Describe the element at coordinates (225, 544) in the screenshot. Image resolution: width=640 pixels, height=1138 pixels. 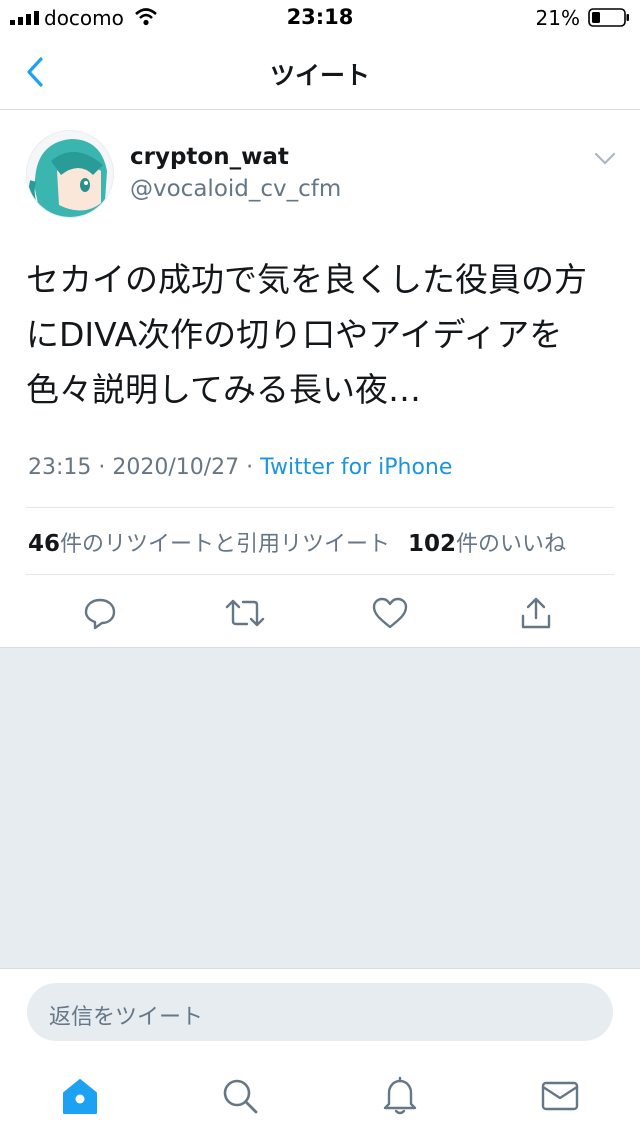
I see `retweet-label: 件のリツイートと引用リツイート` at that location.